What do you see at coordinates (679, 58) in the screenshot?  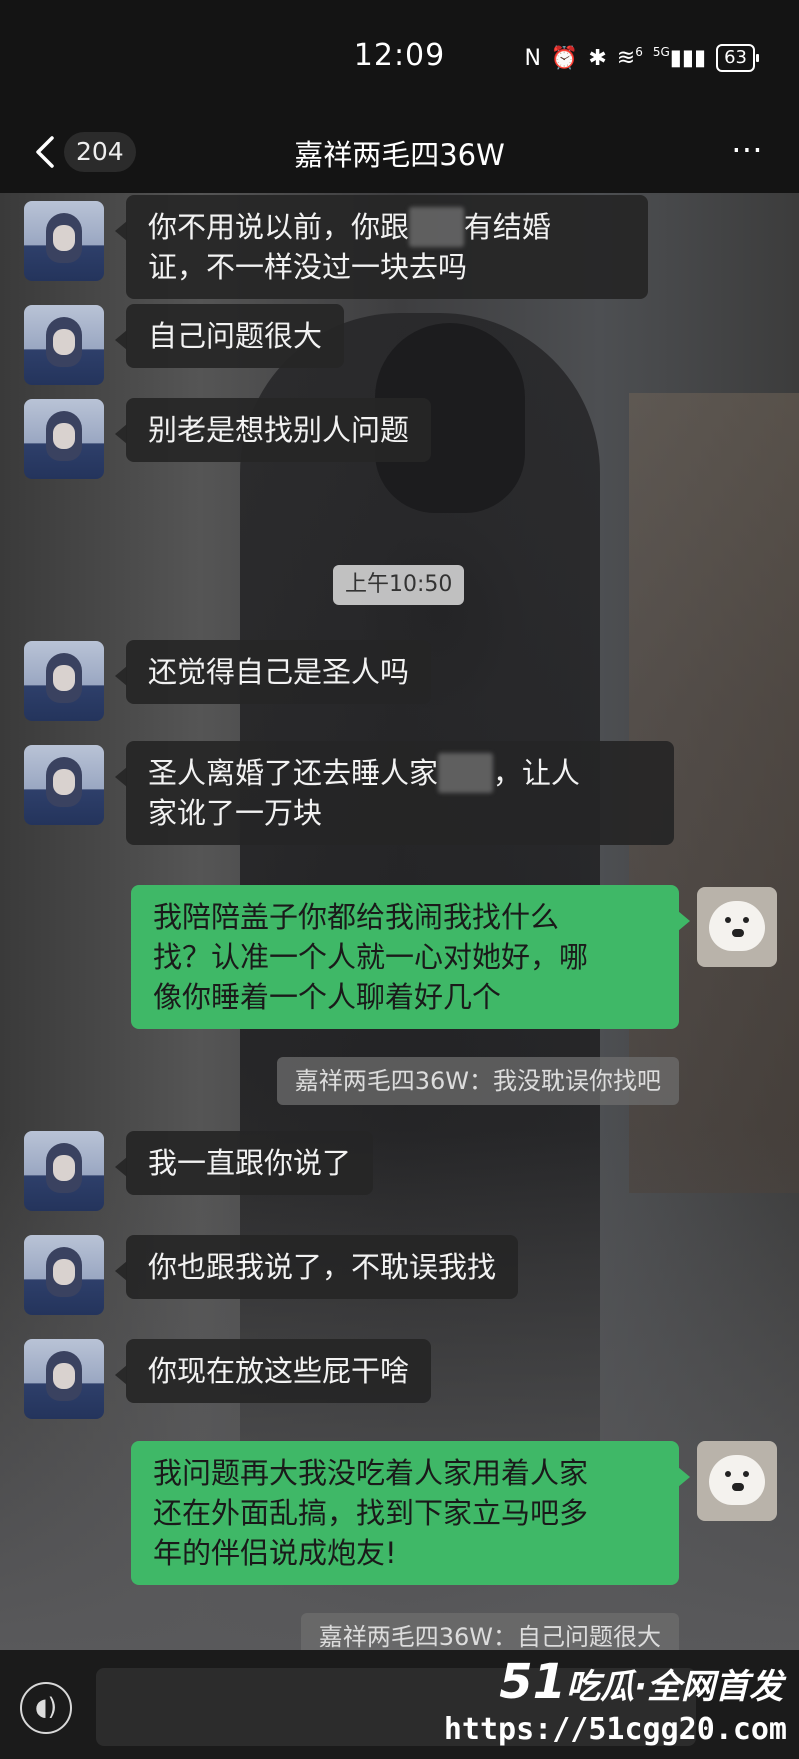 I see `cellular-icon: 5G▮▮▮` at bounding box center [679, 58].